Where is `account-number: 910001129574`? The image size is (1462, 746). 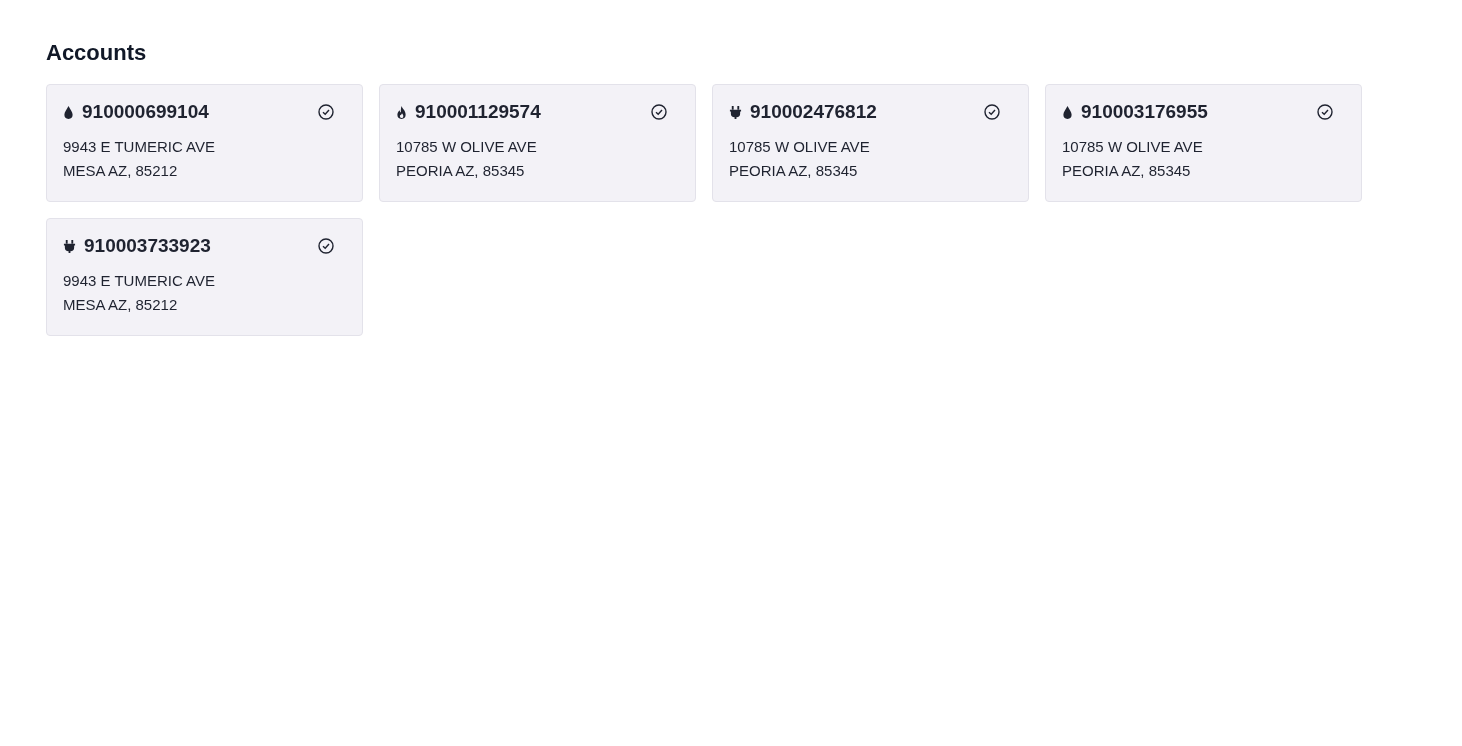
account-number: 910001129574 is located at coordinates (478, 112).